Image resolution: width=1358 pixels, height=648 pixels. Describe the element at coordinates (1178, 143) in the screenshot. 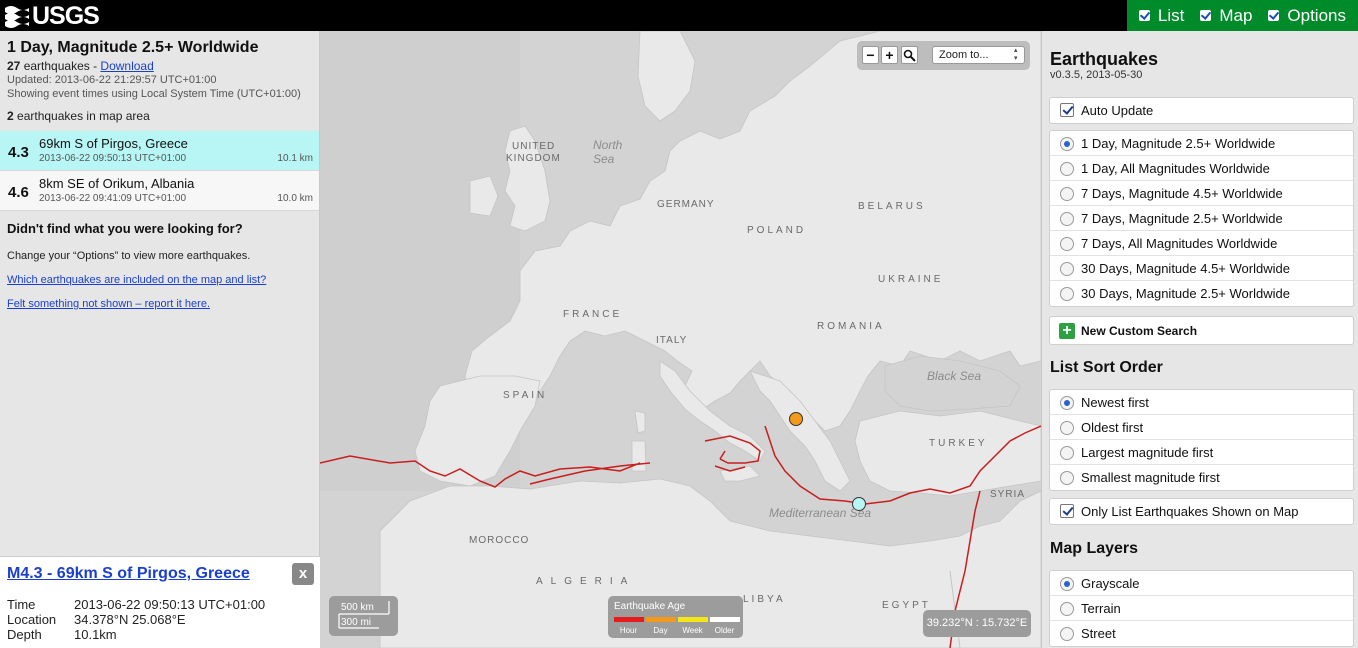

I see `feed-option-label: 1 Day, Magnitude 2.5+ Worldwide` at that location.